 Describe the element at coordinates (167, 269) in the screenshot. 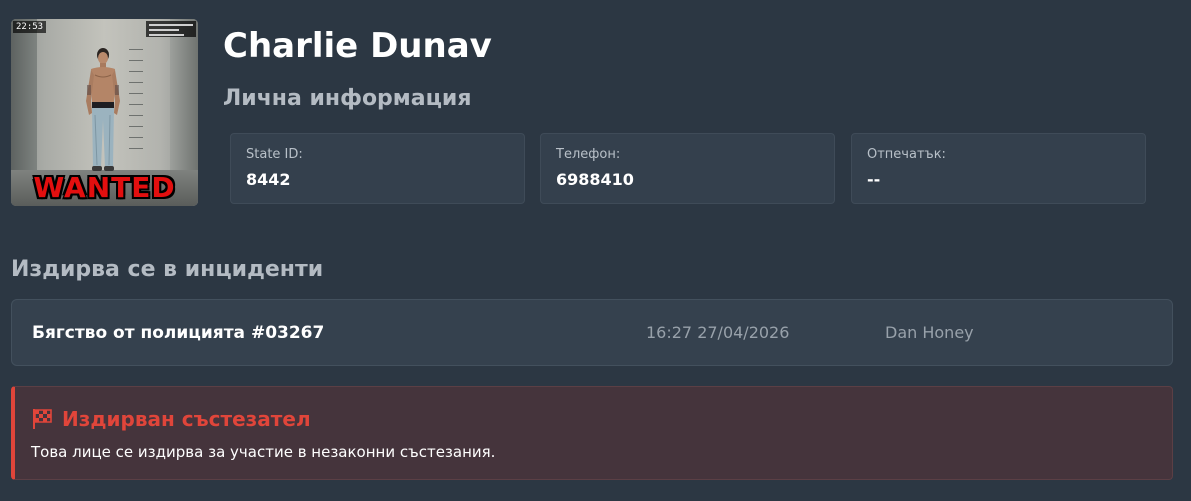

I see `incidents-heading: Издирва се в инциденти` at that location.